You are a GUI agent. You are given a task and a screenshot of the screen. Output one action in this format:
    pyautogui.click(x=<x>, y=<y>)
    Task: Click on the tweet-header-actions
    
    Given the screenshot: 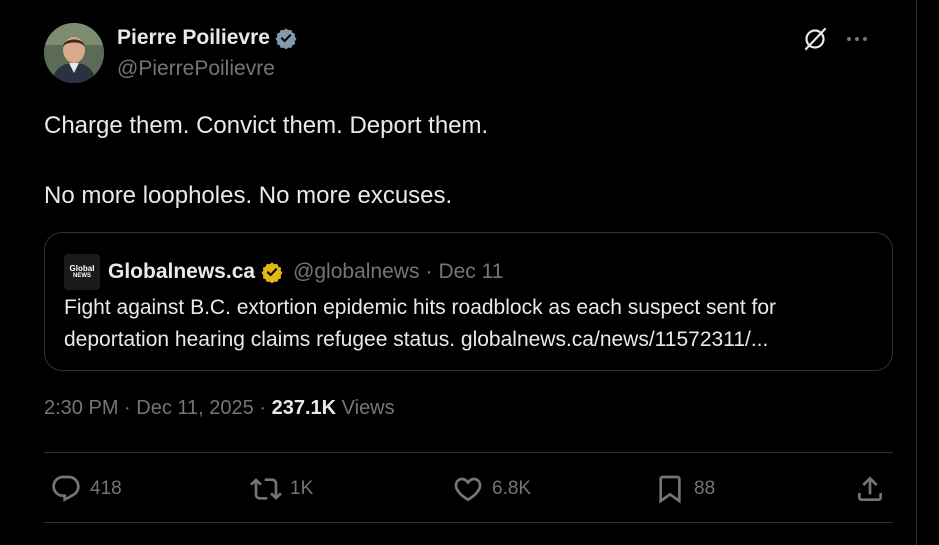 What is the action you would take?
    pyautogui.click(x=835, y=39)
    